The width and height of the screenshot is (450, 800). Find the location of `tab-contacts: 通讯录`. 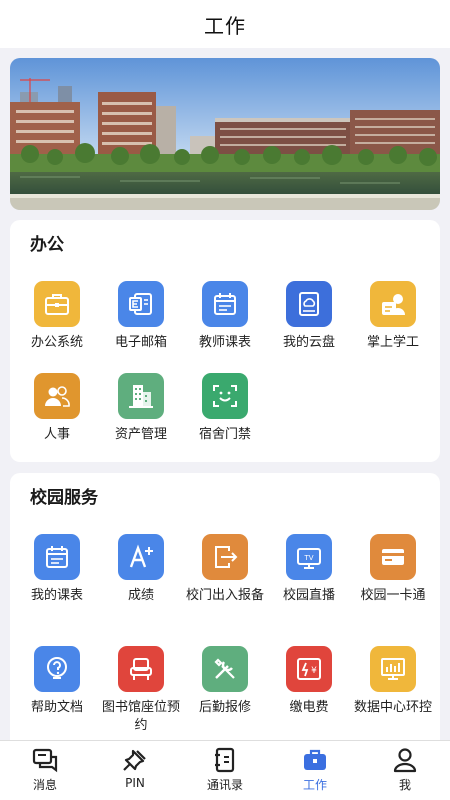

tab-contacts: 通讯录 is located at coordinates (225, 770).